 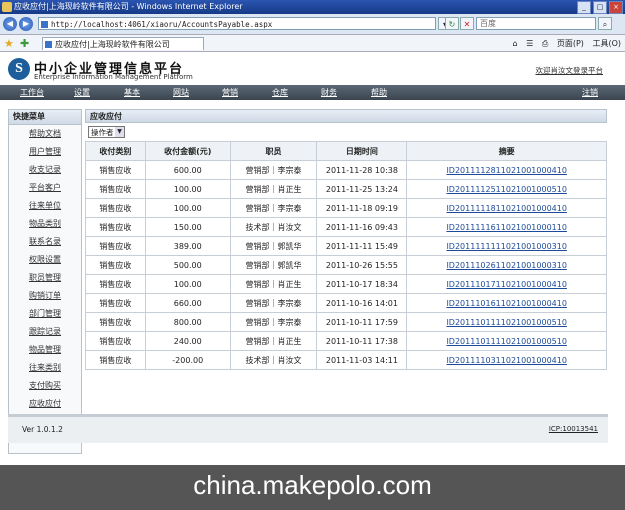 I want to click on summary-link: ID2011110311021001000410, so click(x=506, y=360).